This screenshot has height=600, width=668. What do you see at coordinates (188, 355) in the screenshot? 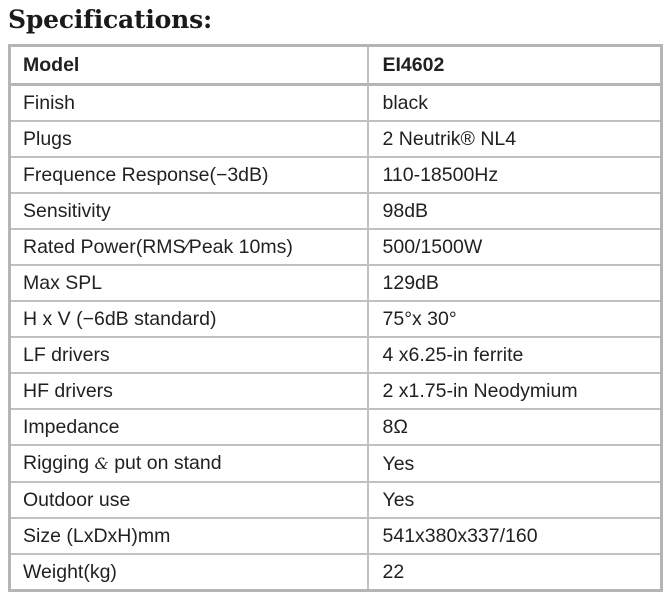
I see `spec-label: LF drivers` at bounding box center [188, 355].